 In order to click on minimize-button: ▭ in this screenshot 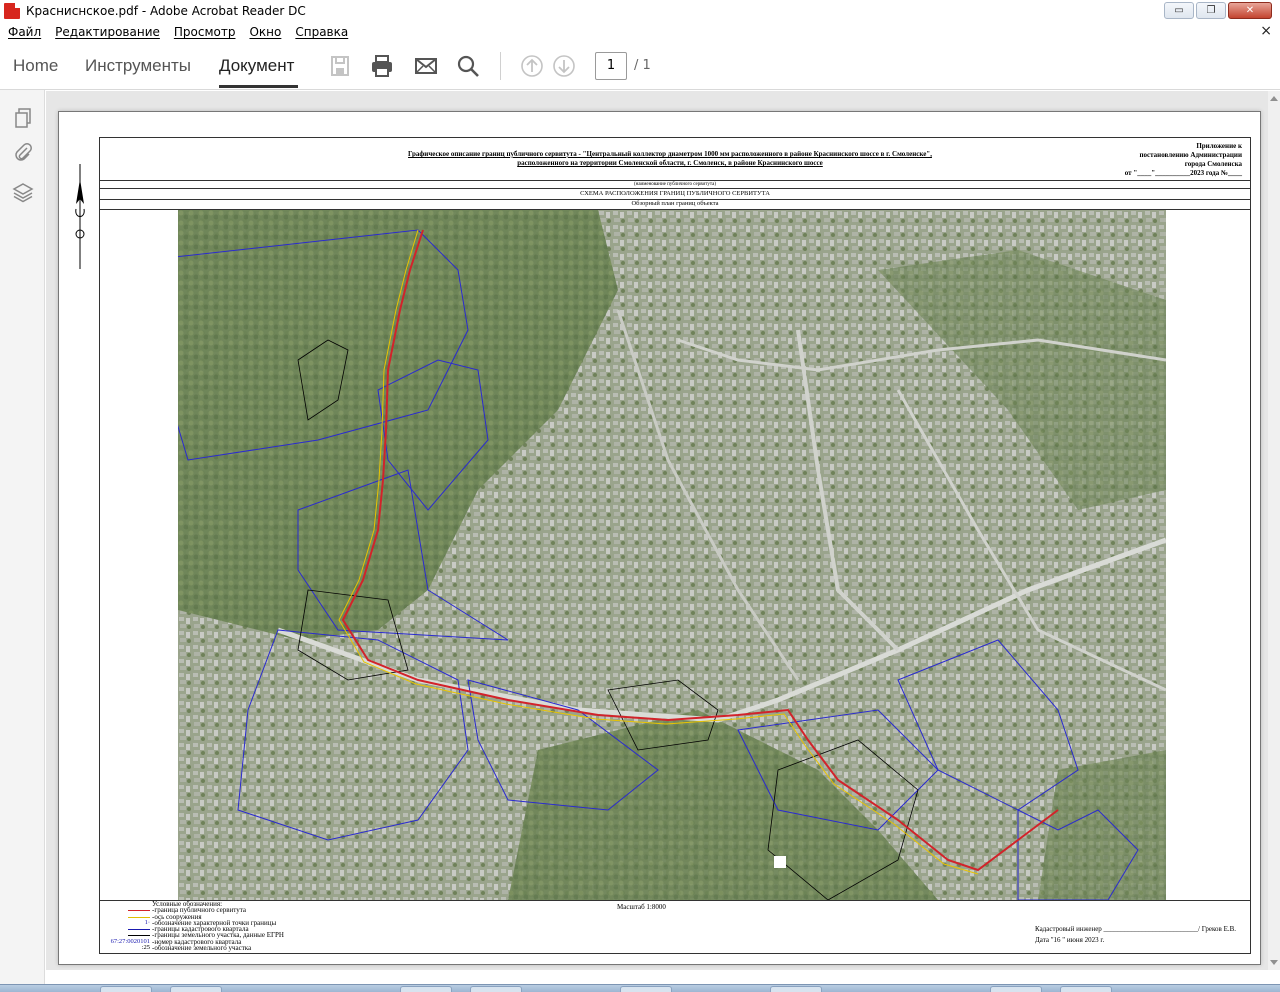, I will do `click(1179, 10)`.